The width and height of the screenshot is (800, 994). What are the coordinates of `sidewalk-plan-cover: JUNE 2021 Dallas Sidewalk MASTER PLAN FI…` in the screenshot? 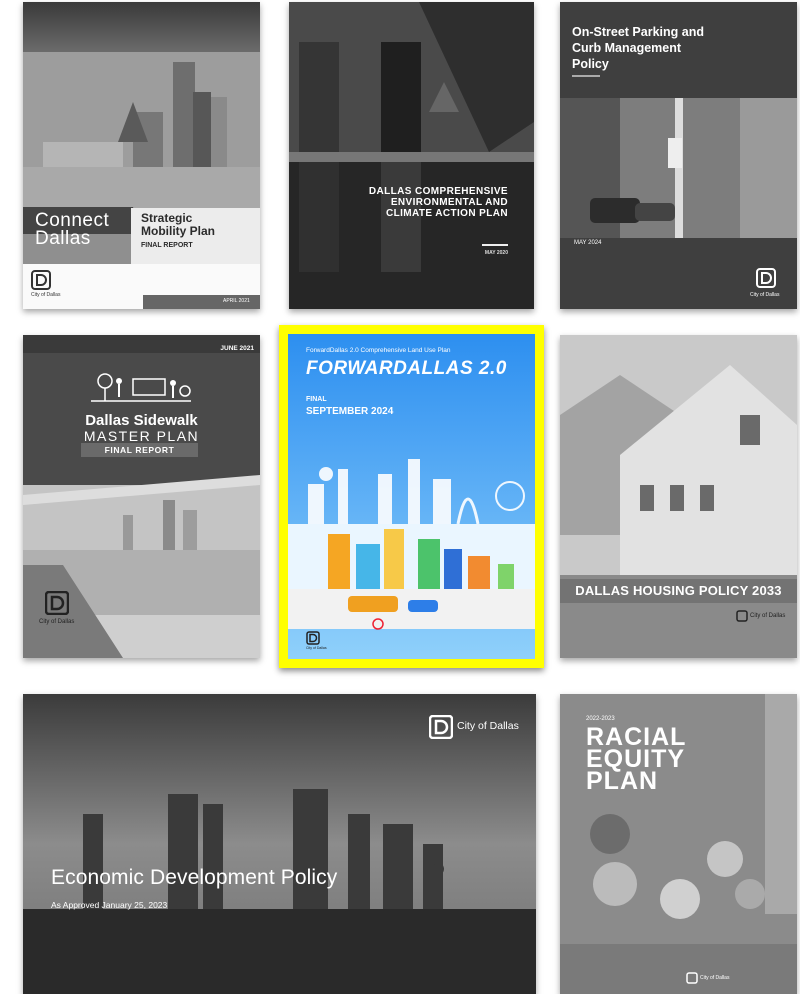 It's located at (141, 496).